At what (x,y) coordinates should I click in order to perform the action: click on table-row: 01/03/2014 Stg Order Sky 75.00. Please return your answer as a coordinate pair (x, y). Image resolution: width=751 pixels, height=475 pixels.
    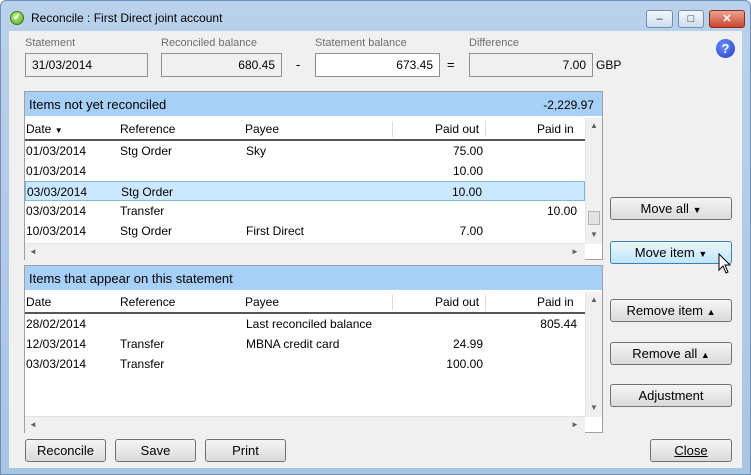
    Looking at the image, I should click on (305, 151).